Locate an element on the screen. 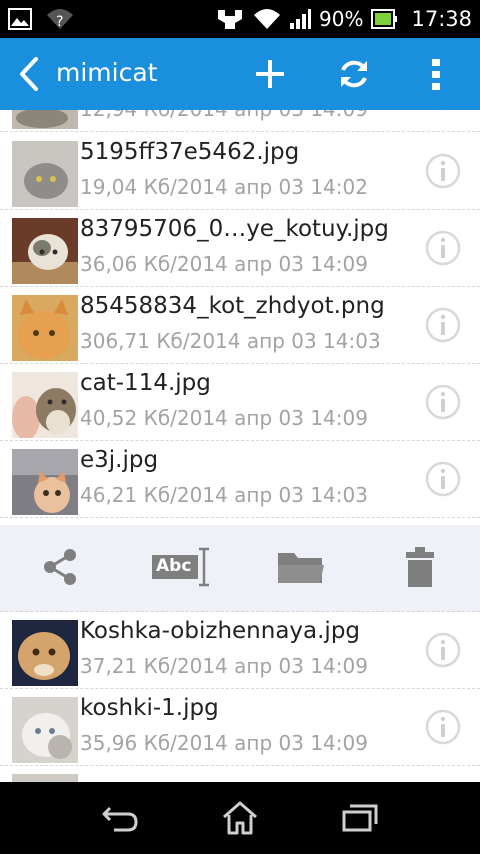 The height and width of the screenshot is (854, 480). signal-icon is located at coordinates (301, 19).